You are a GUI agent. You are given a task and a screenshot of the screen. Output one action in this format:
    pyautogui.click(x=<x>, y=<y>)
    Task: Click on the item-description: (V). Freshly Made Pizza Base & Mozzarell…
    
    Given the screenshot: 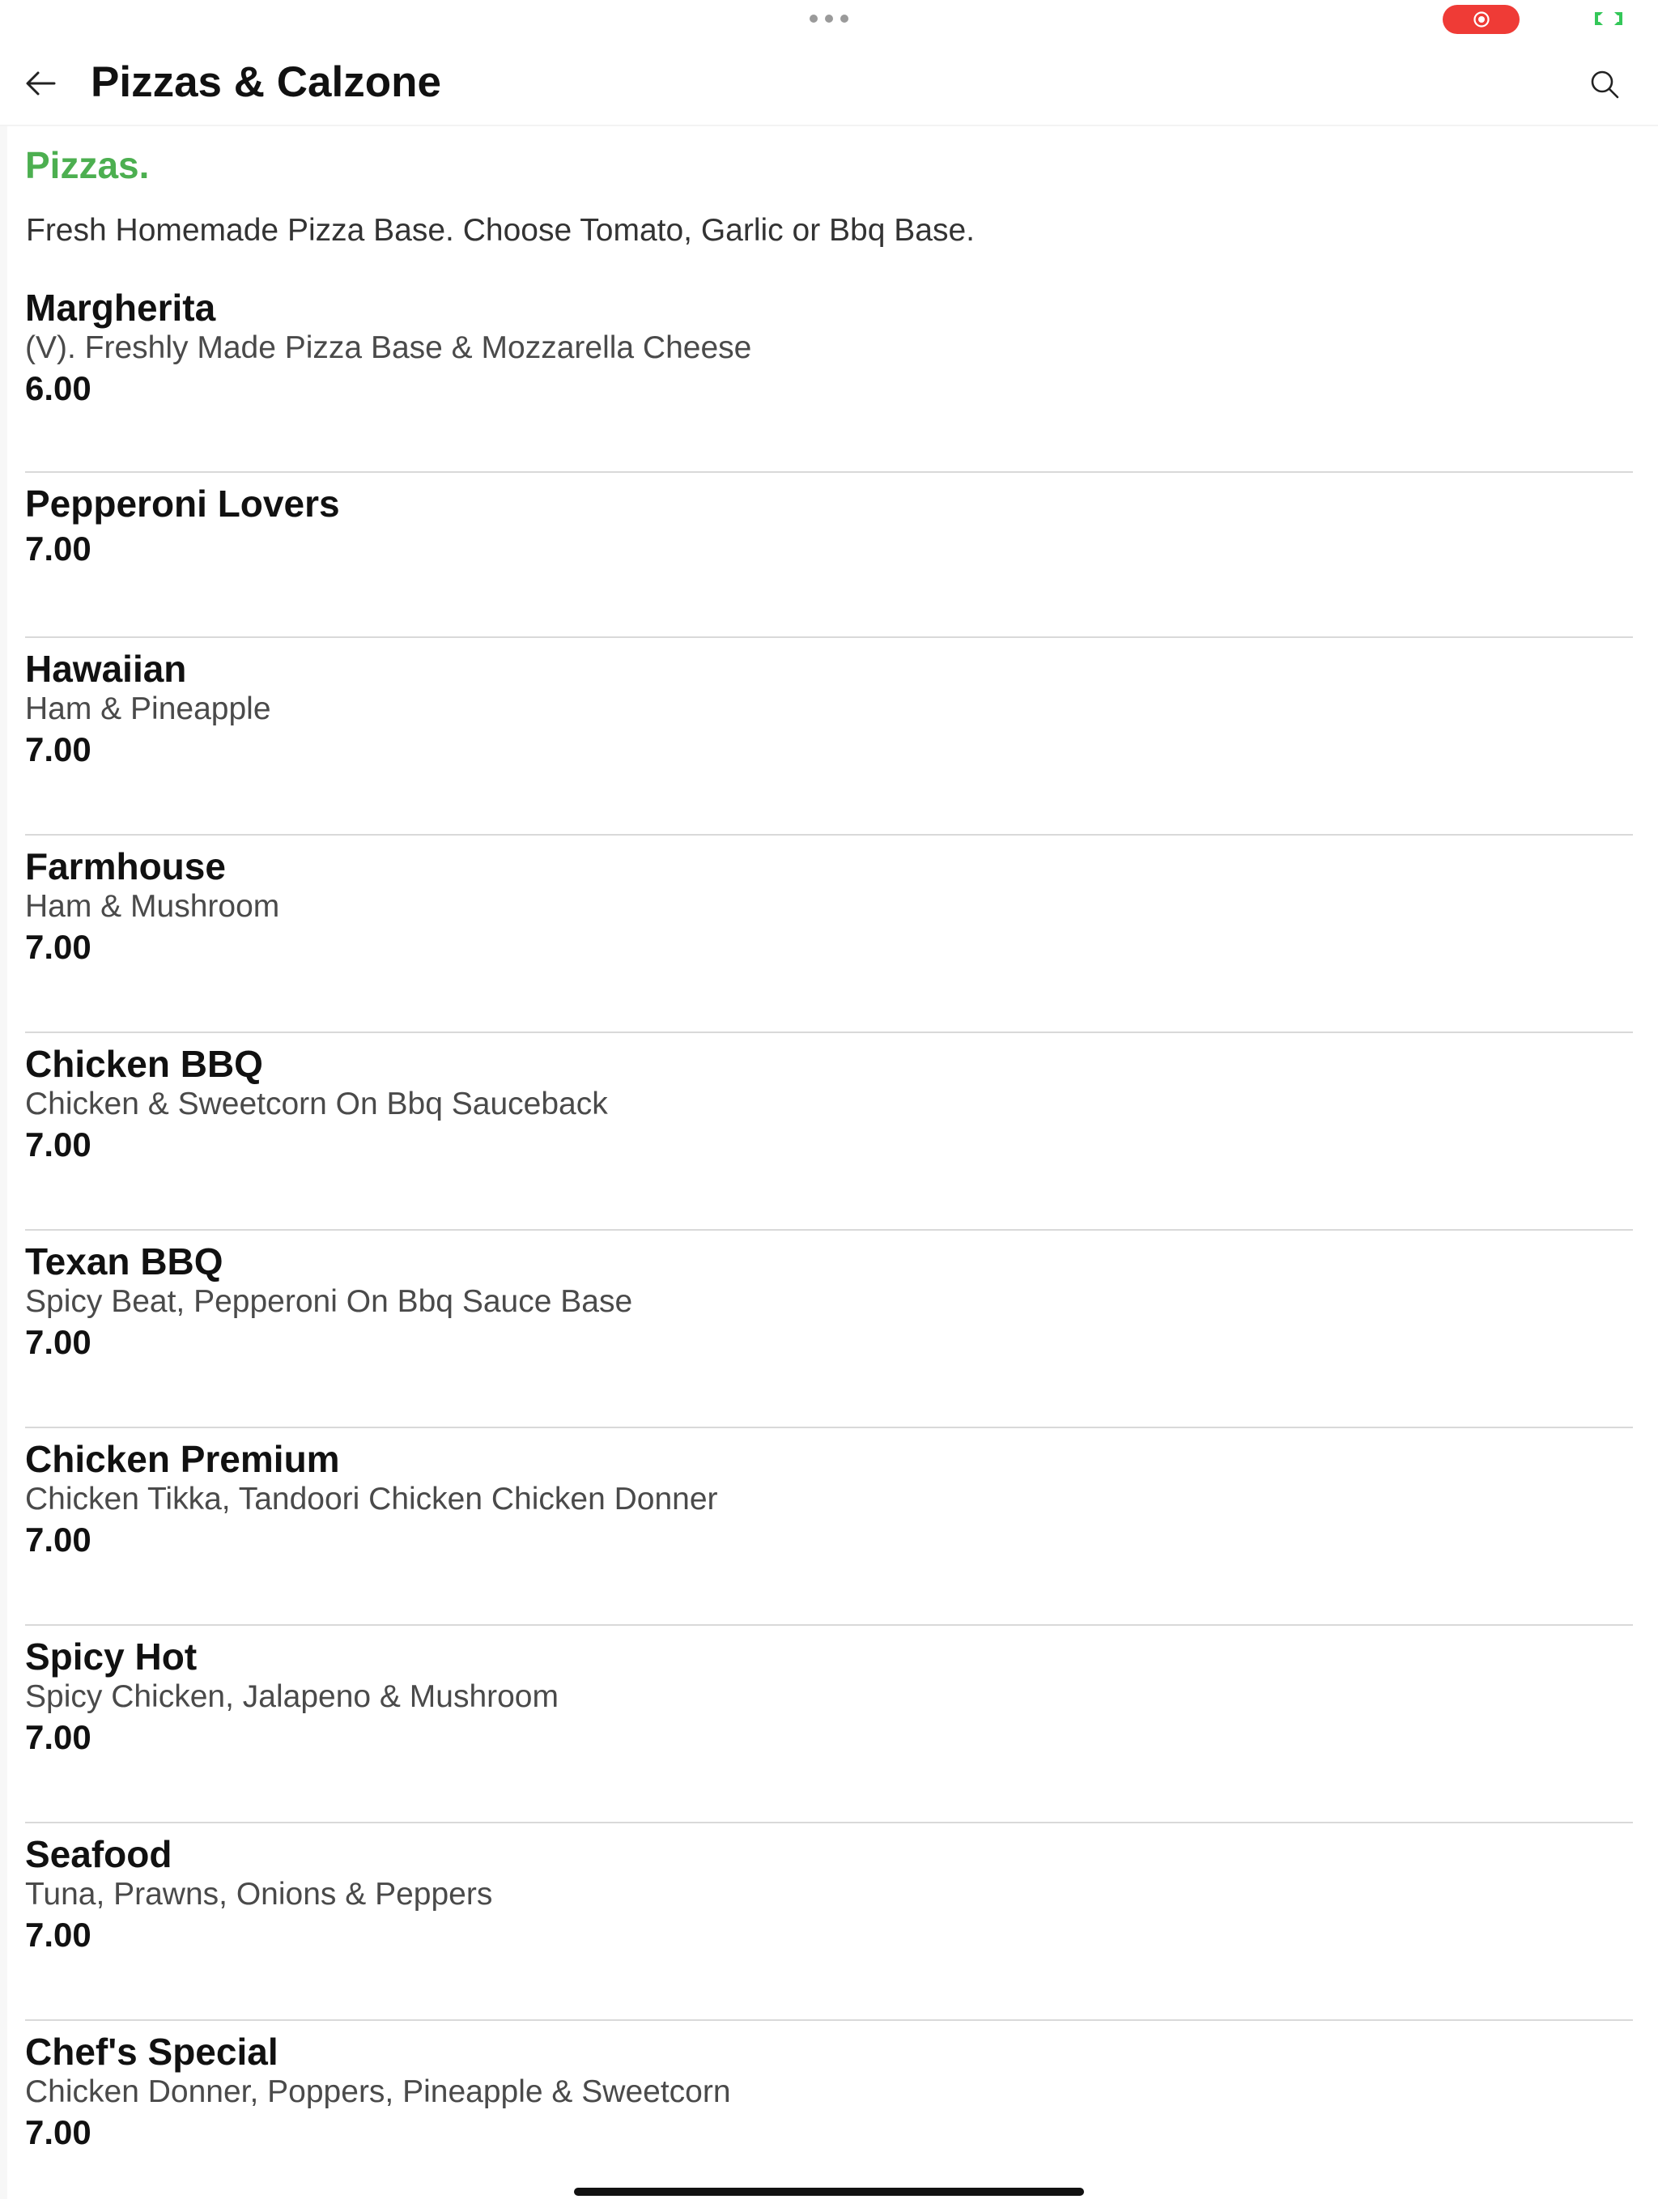 What is the action you would take?
    pyautogui.click(x=388, y=347)
    